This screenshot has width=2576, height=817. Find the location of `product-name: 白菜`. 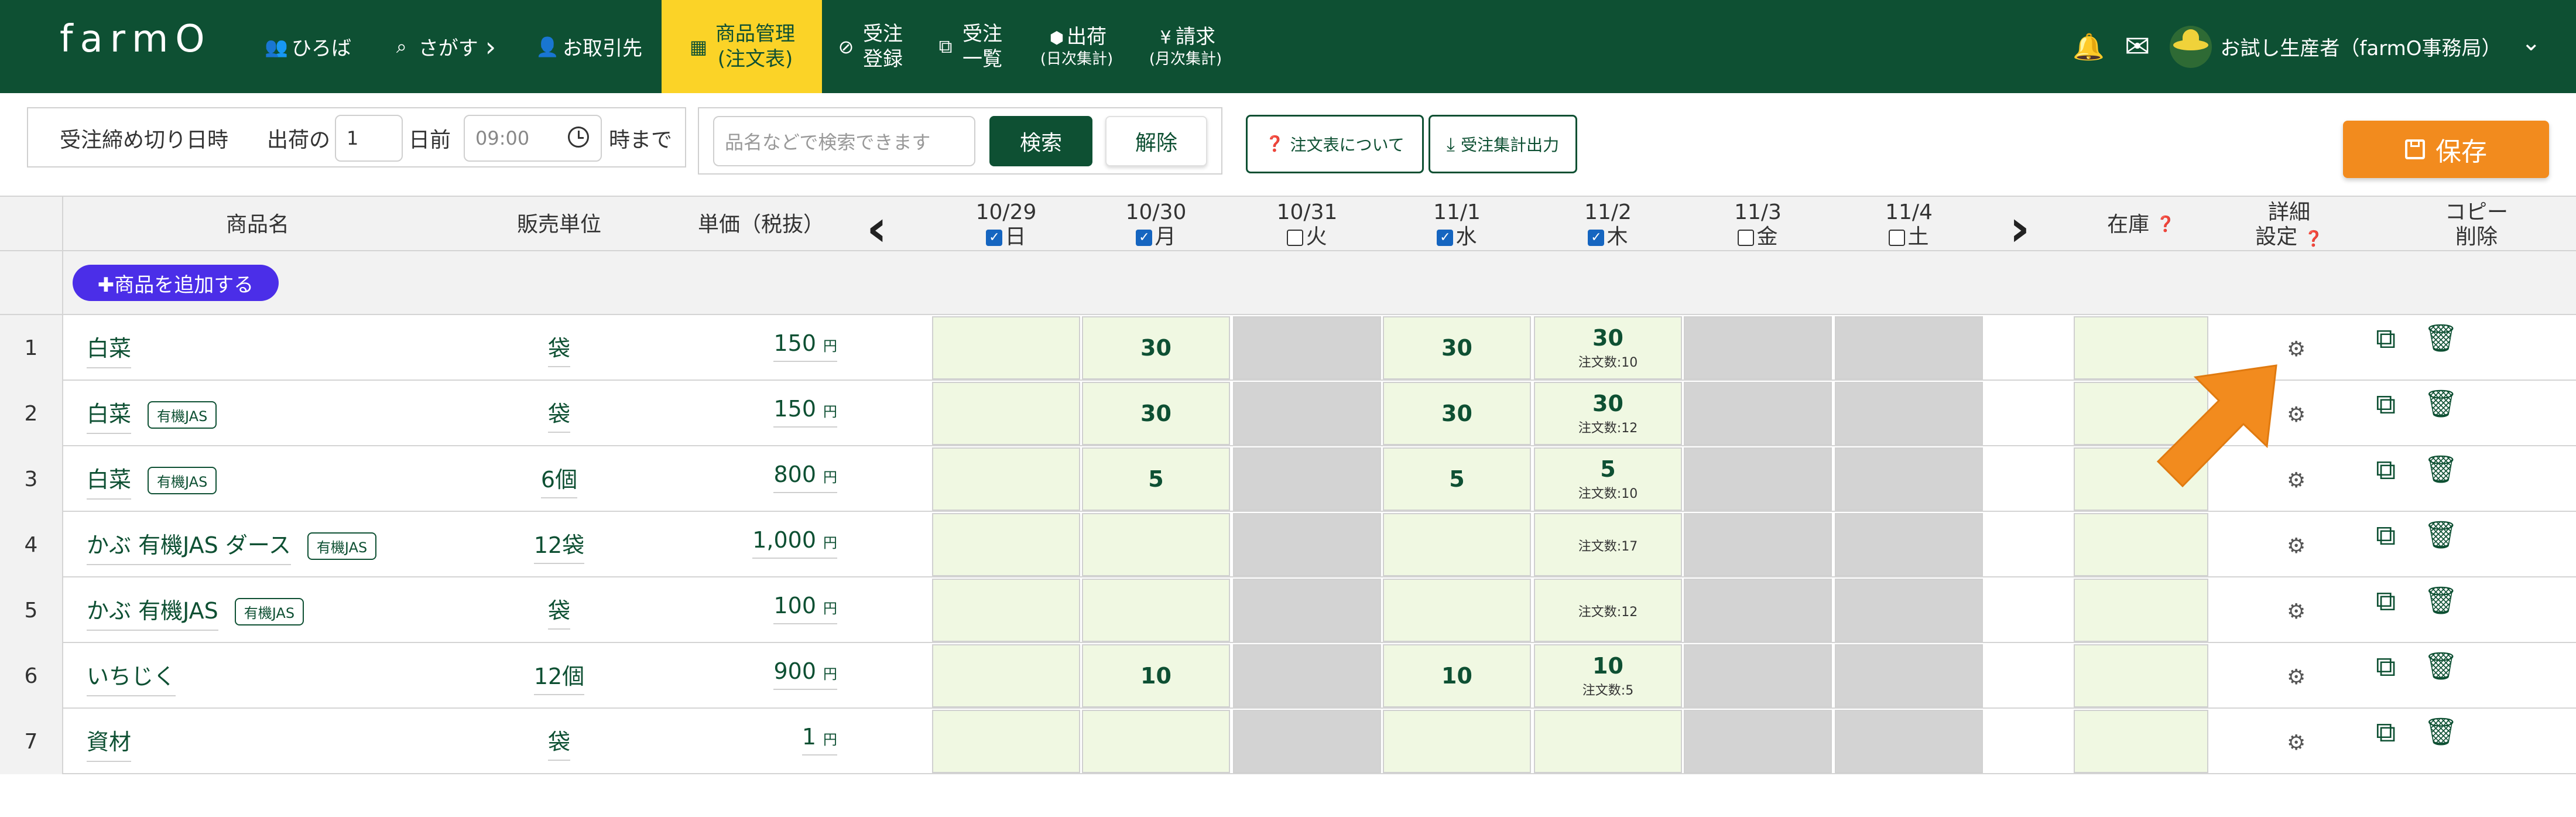

product-name: 白菜 is located at coordinates (109, 349).